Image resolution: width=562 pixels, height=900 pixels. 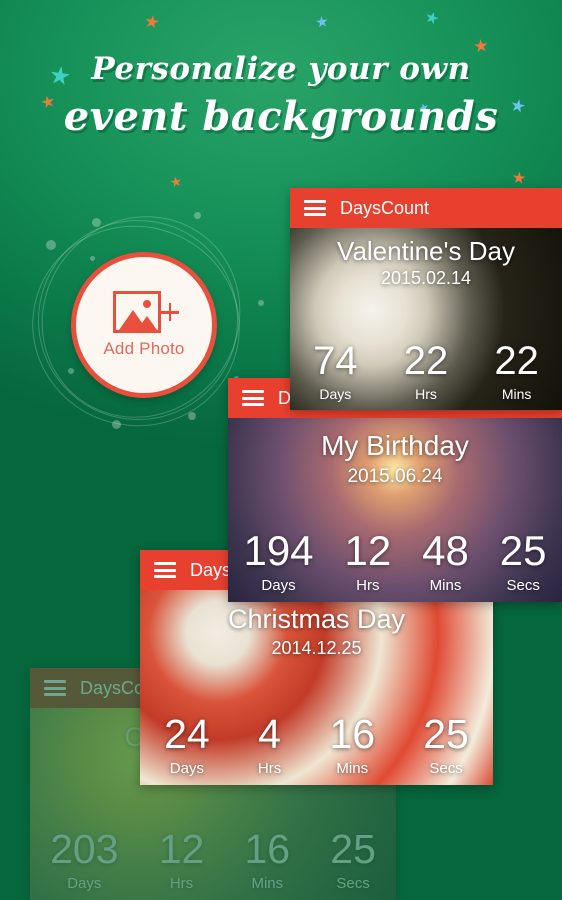 I want to click on add-photo-button: Add Photo, so click(x=144, y=325).